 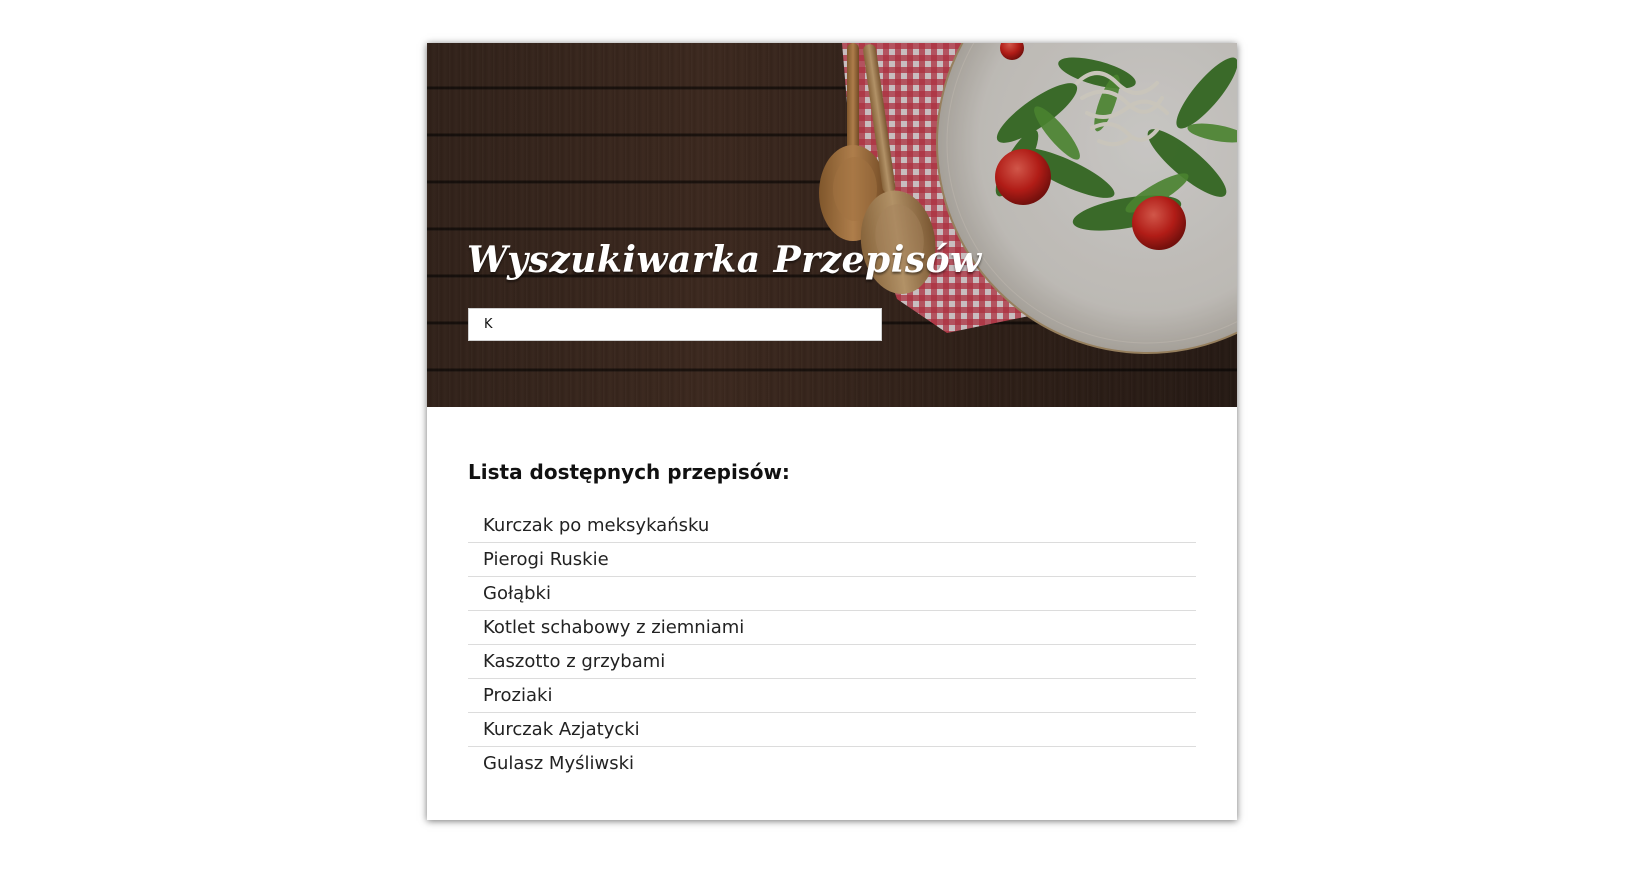 I want to click on recipe-list-item: Kurczak Azjatycki, so click(x=832, y=730).